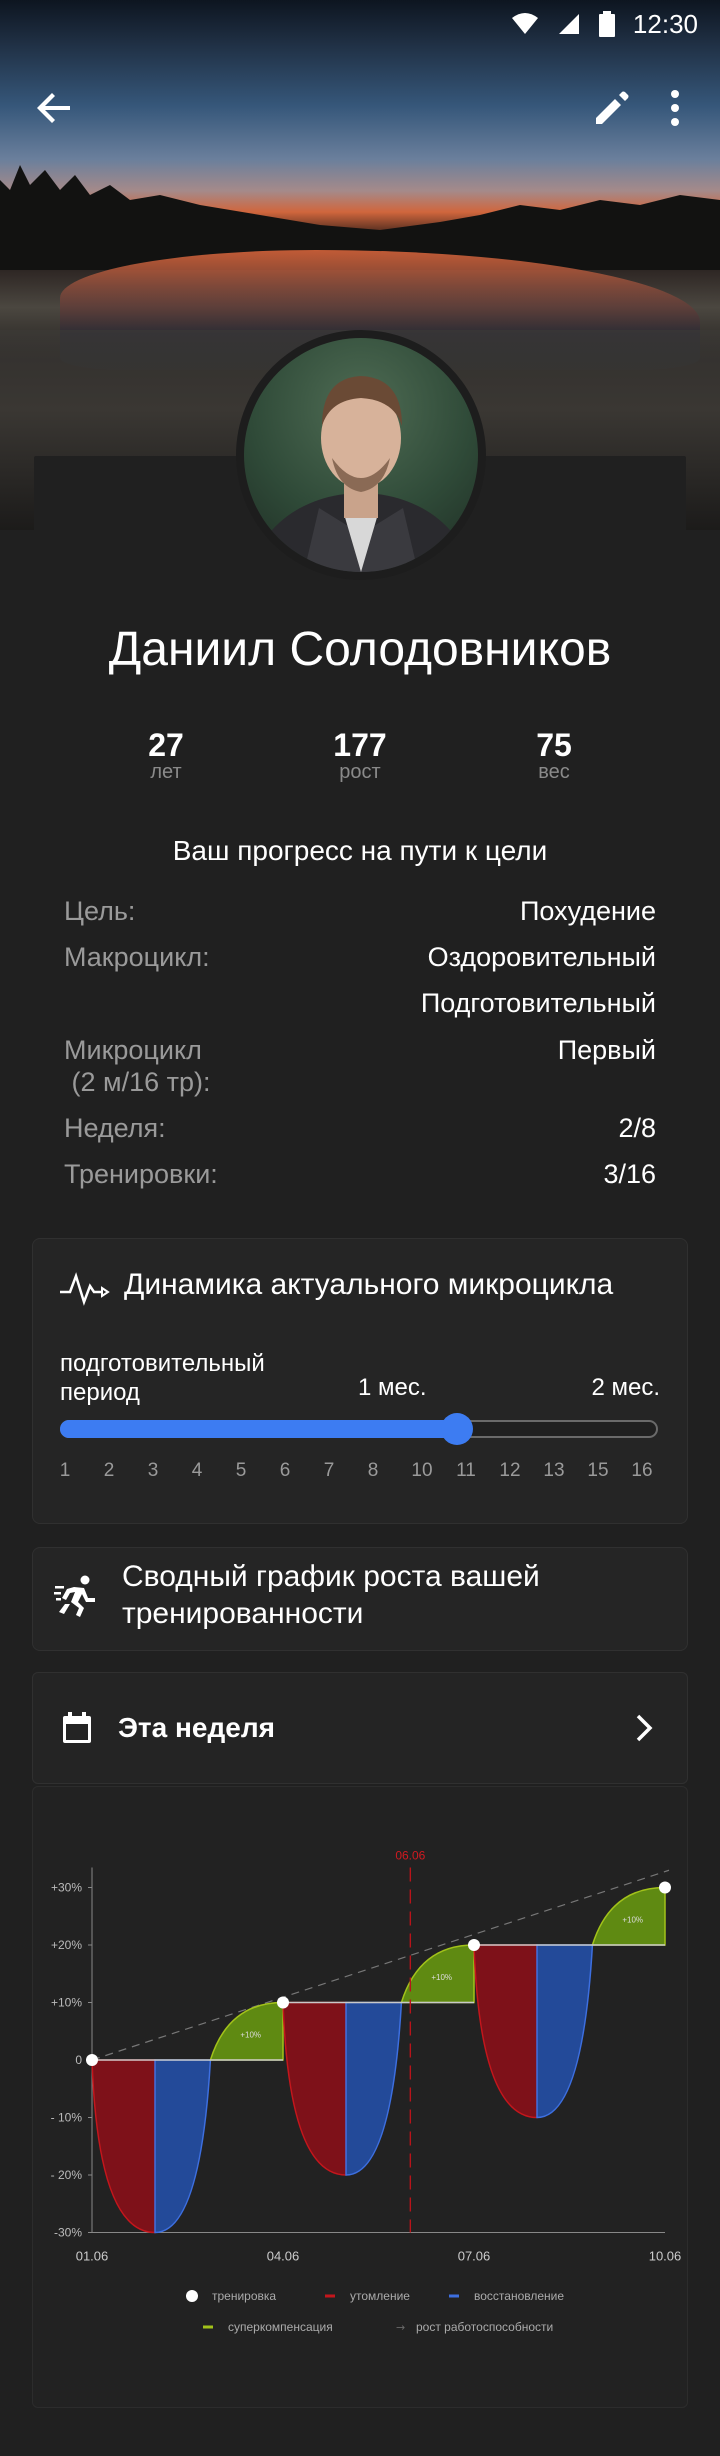 The image size is (720, 2456). I want to click on y-tick-label: +30%, so click(66, 1888).